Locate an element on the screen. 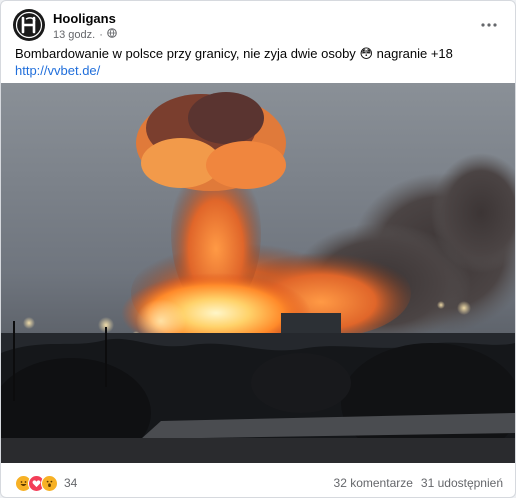 This screenshot has width=516, height=498. wow-reaction-icon is located at coordinates (49, 483).